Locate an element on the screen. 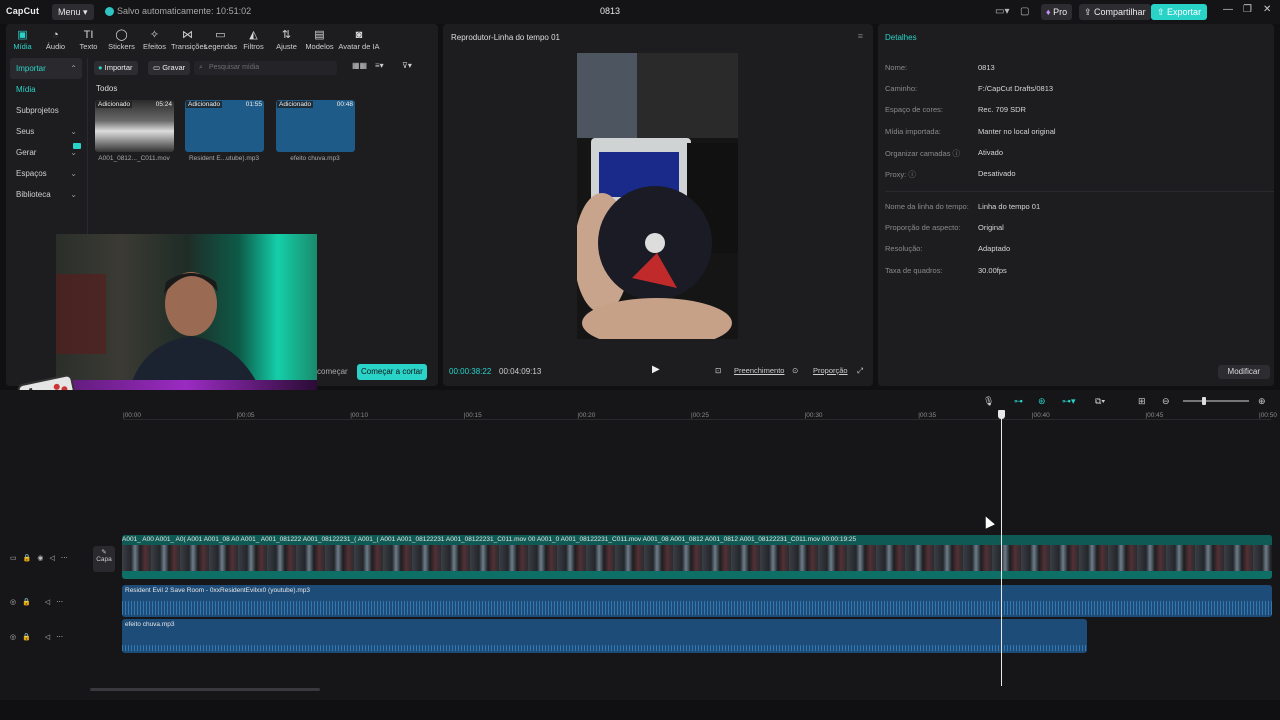 The height and width of the screenshot is (720, 1280). ruler-tick: |00:00 is located at coordinates (132, 415).